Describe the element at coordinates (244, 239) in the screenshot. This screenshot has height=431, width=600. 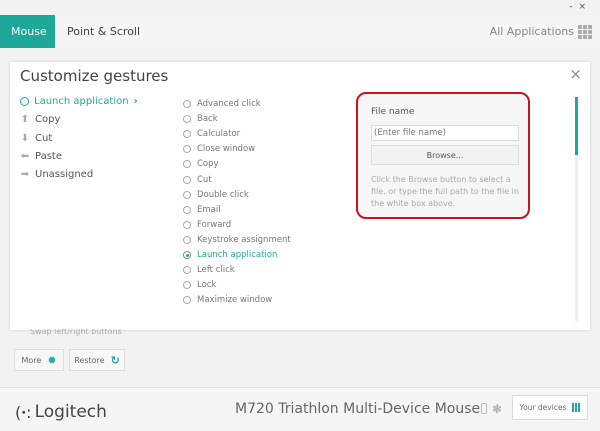
I see `option-label: Keystroke assignment` at that location.